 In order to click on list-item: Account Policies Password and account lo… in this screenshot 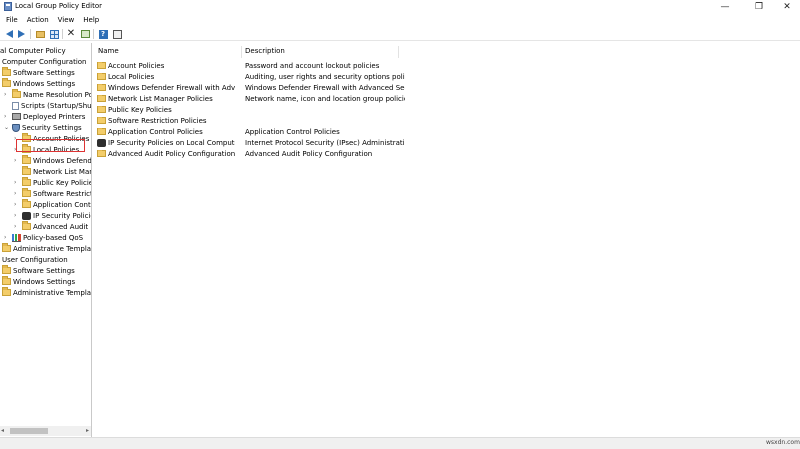, I will do `click(238, 65)`.